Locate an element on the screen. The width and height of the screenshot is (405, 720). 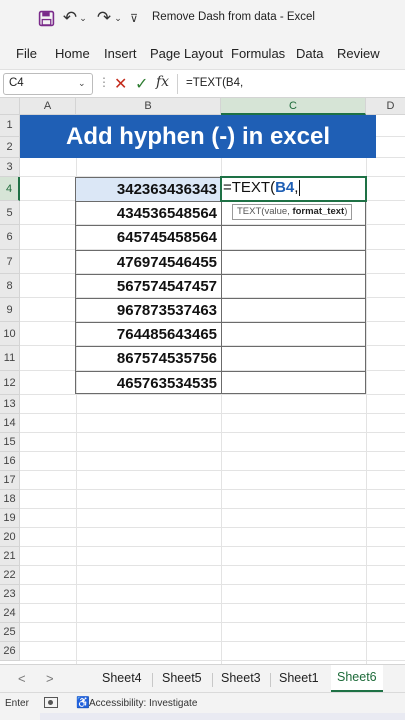
tooltip-current-argument: format_text is located at coordinates (318, 211).